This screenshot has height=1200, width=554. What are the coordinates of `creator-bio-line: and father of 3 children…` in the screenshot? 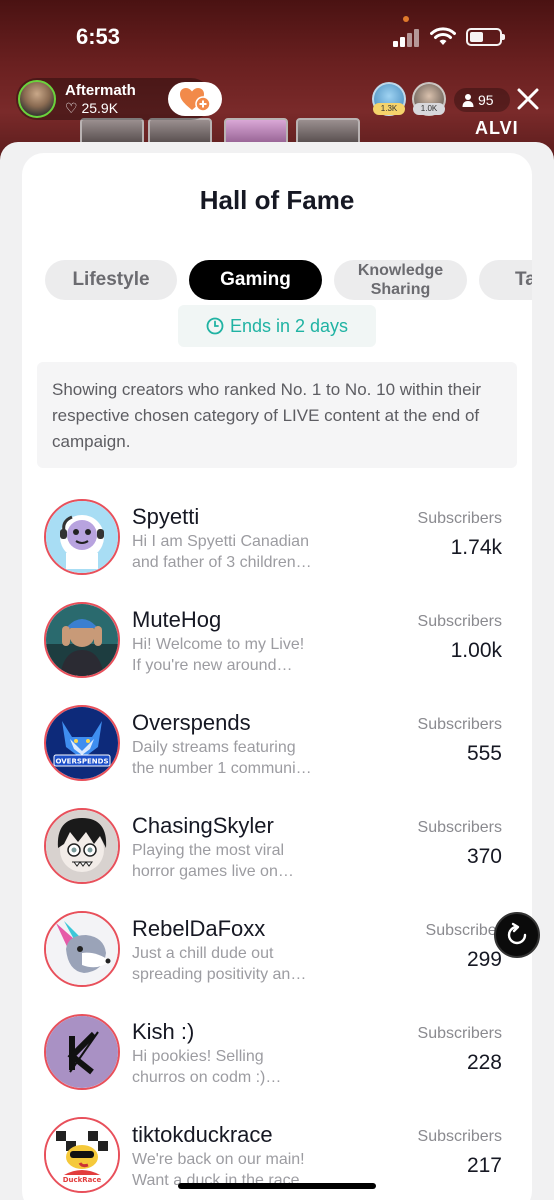 It's located at (222, 562).